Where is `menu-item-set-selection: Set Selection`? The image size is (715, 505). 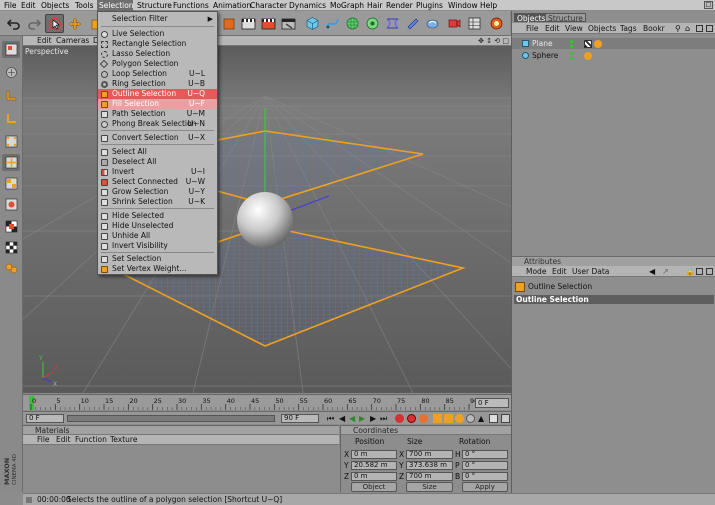
menu-item-set-selection: Set Selection is located at coordinates (157, 259).